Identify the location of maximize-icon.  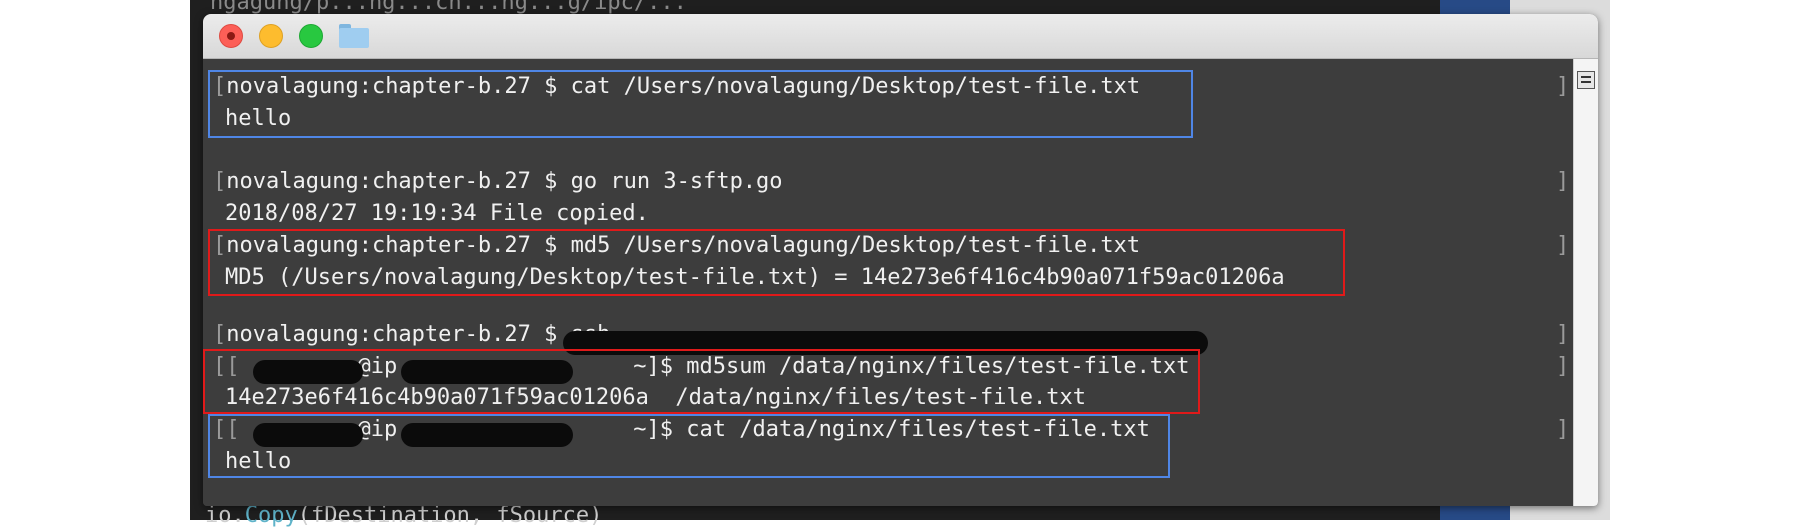
(311, 36).